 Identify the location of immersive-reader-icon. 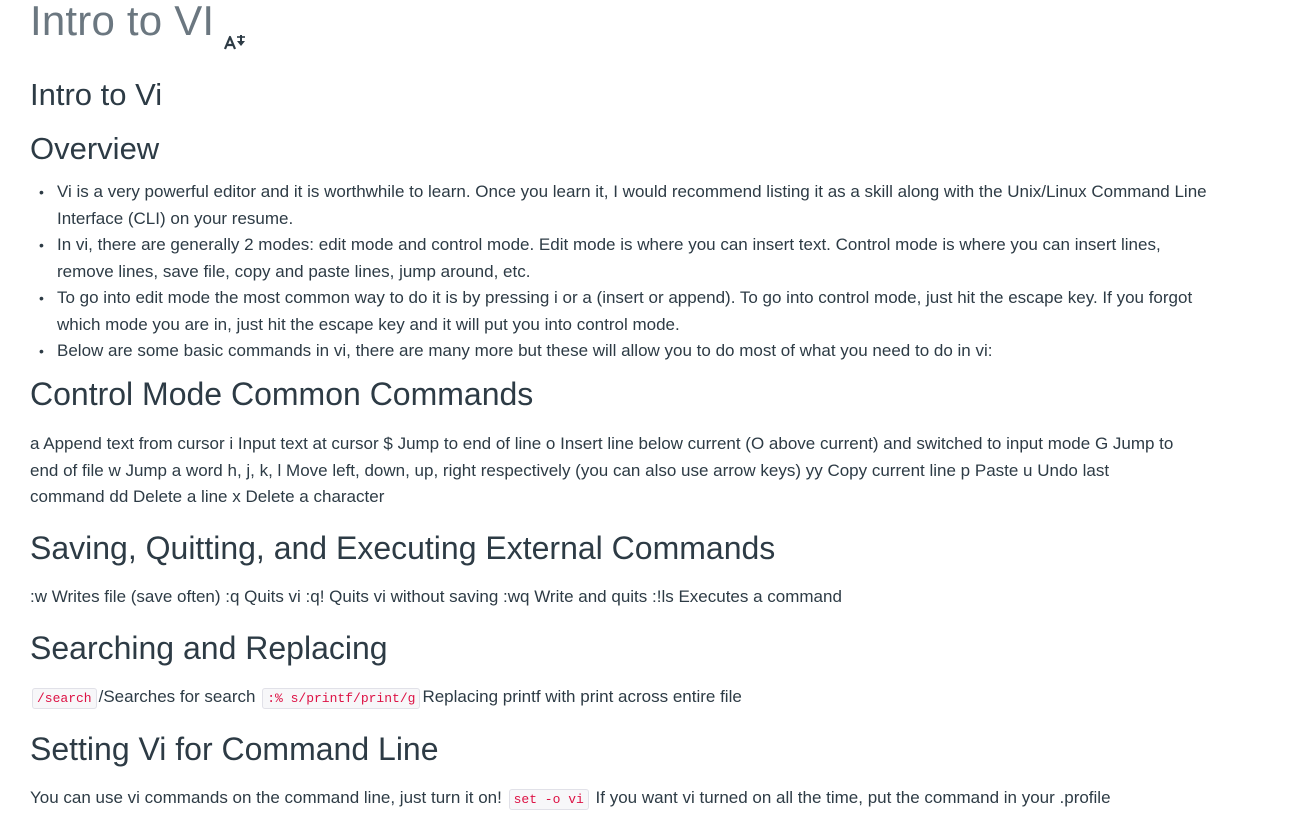
(236, 31).